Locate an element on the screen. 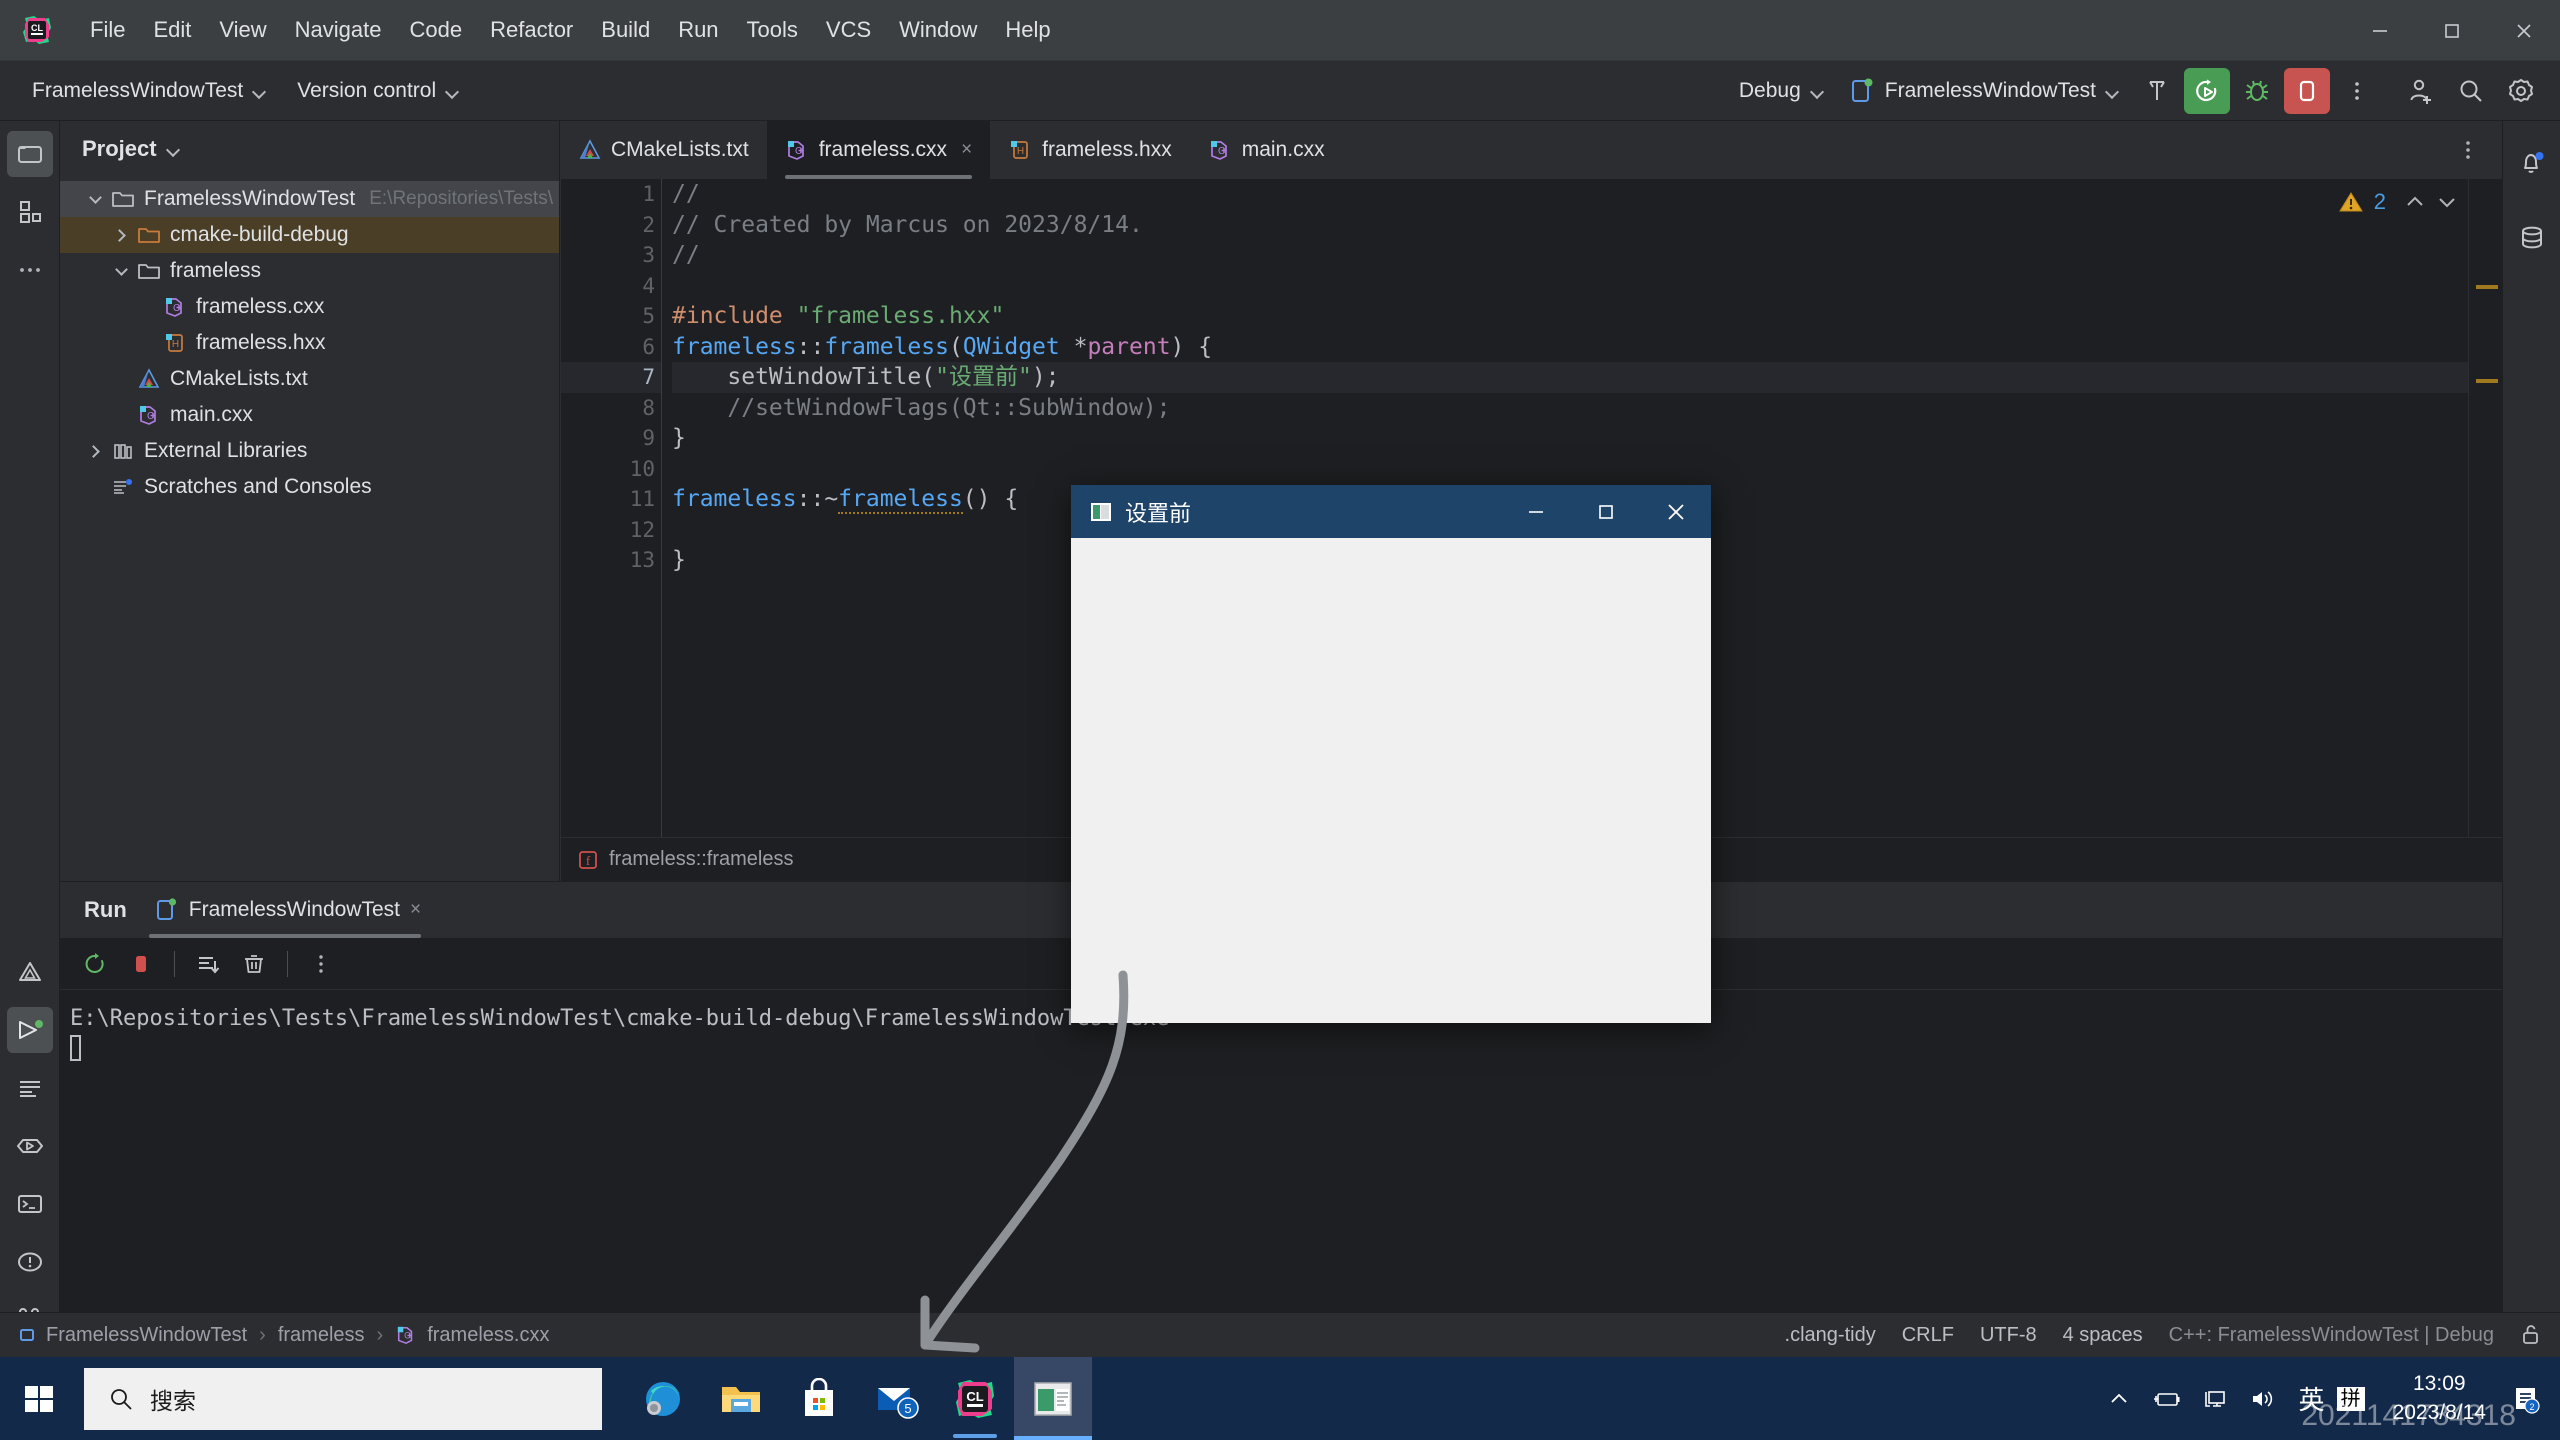 The height and width of the screenshot is (1440, 2560). menu-item-navigate: Navigate is located at coordinates (338, 30).